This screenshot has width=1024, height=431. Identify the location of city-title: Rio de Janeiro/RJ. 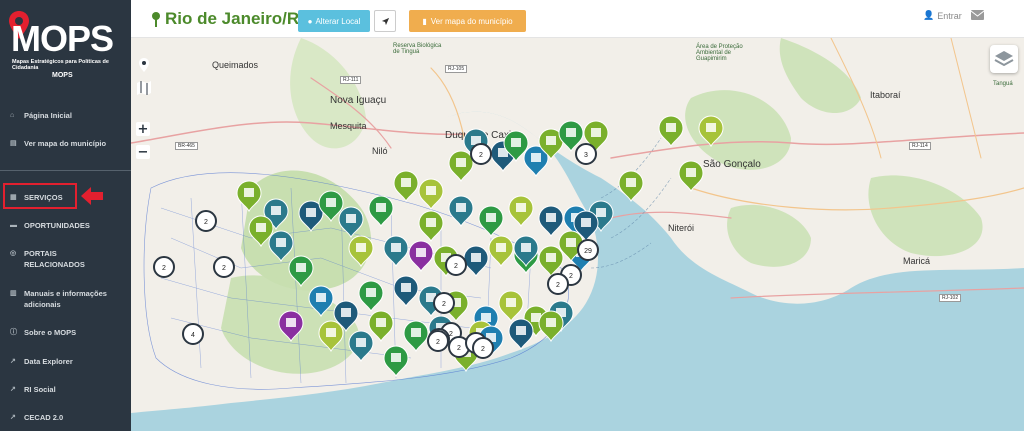
(230, 19).